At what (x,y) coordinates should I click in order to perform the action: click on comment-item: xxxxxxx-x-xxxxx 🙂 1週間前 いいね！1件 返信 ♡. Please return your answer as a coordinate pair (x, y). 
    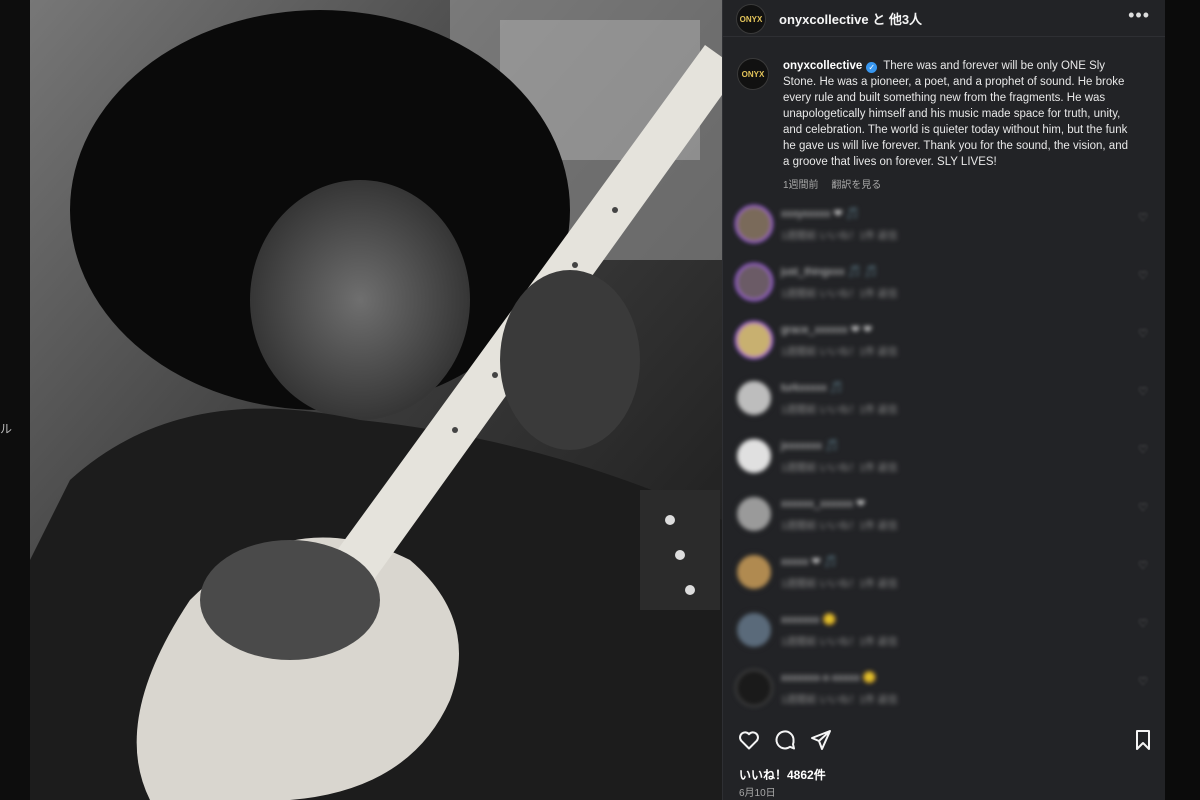
    Looking at the image, I should click on (944, 694).